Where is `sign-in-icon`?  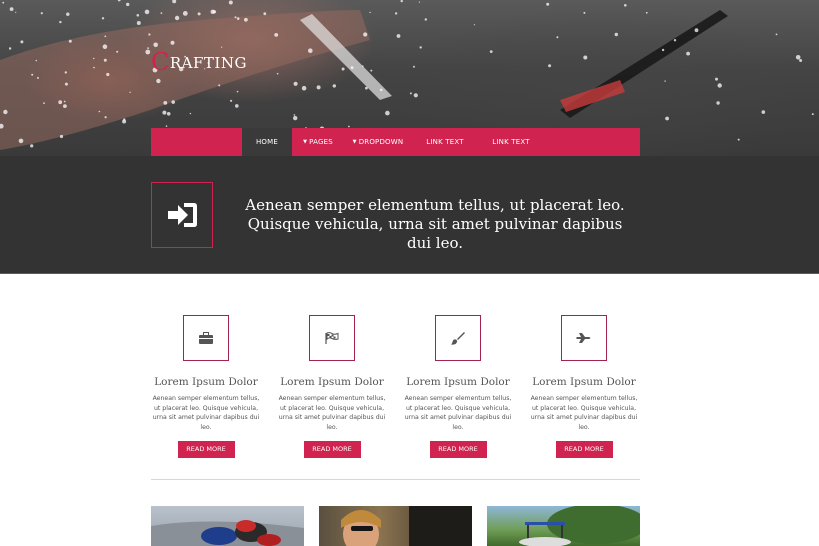 sign-in-icon is located at coordinates (182, 215).